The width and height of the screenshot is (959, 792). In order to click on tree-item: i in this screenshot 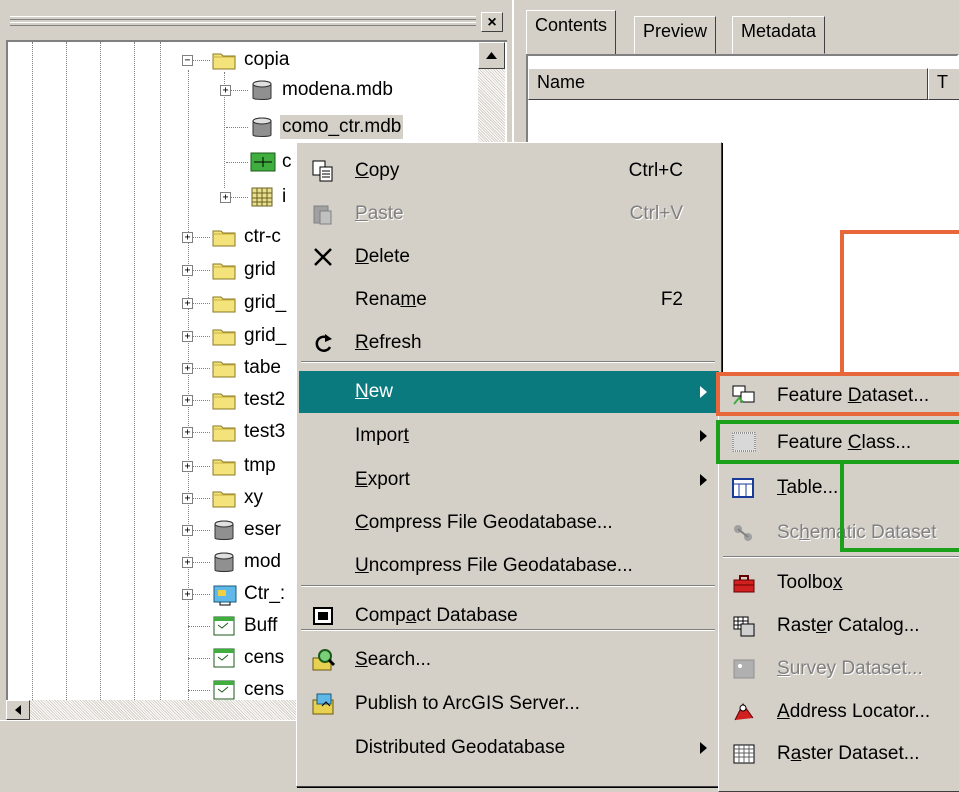, I will do `click(269, 197)`.